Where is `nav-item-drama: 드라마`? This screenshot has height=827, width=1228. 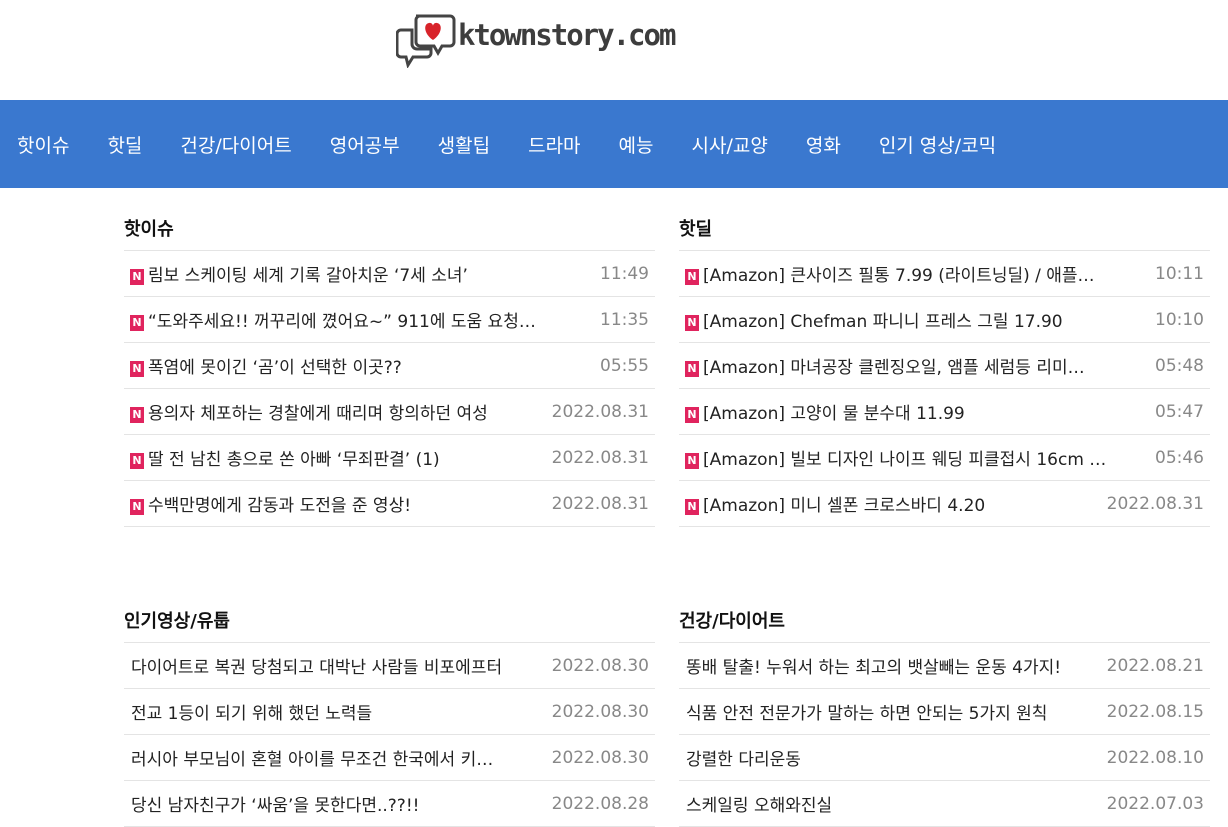
nav-item-drama: 드라마 is located at coordinates (554, 144).